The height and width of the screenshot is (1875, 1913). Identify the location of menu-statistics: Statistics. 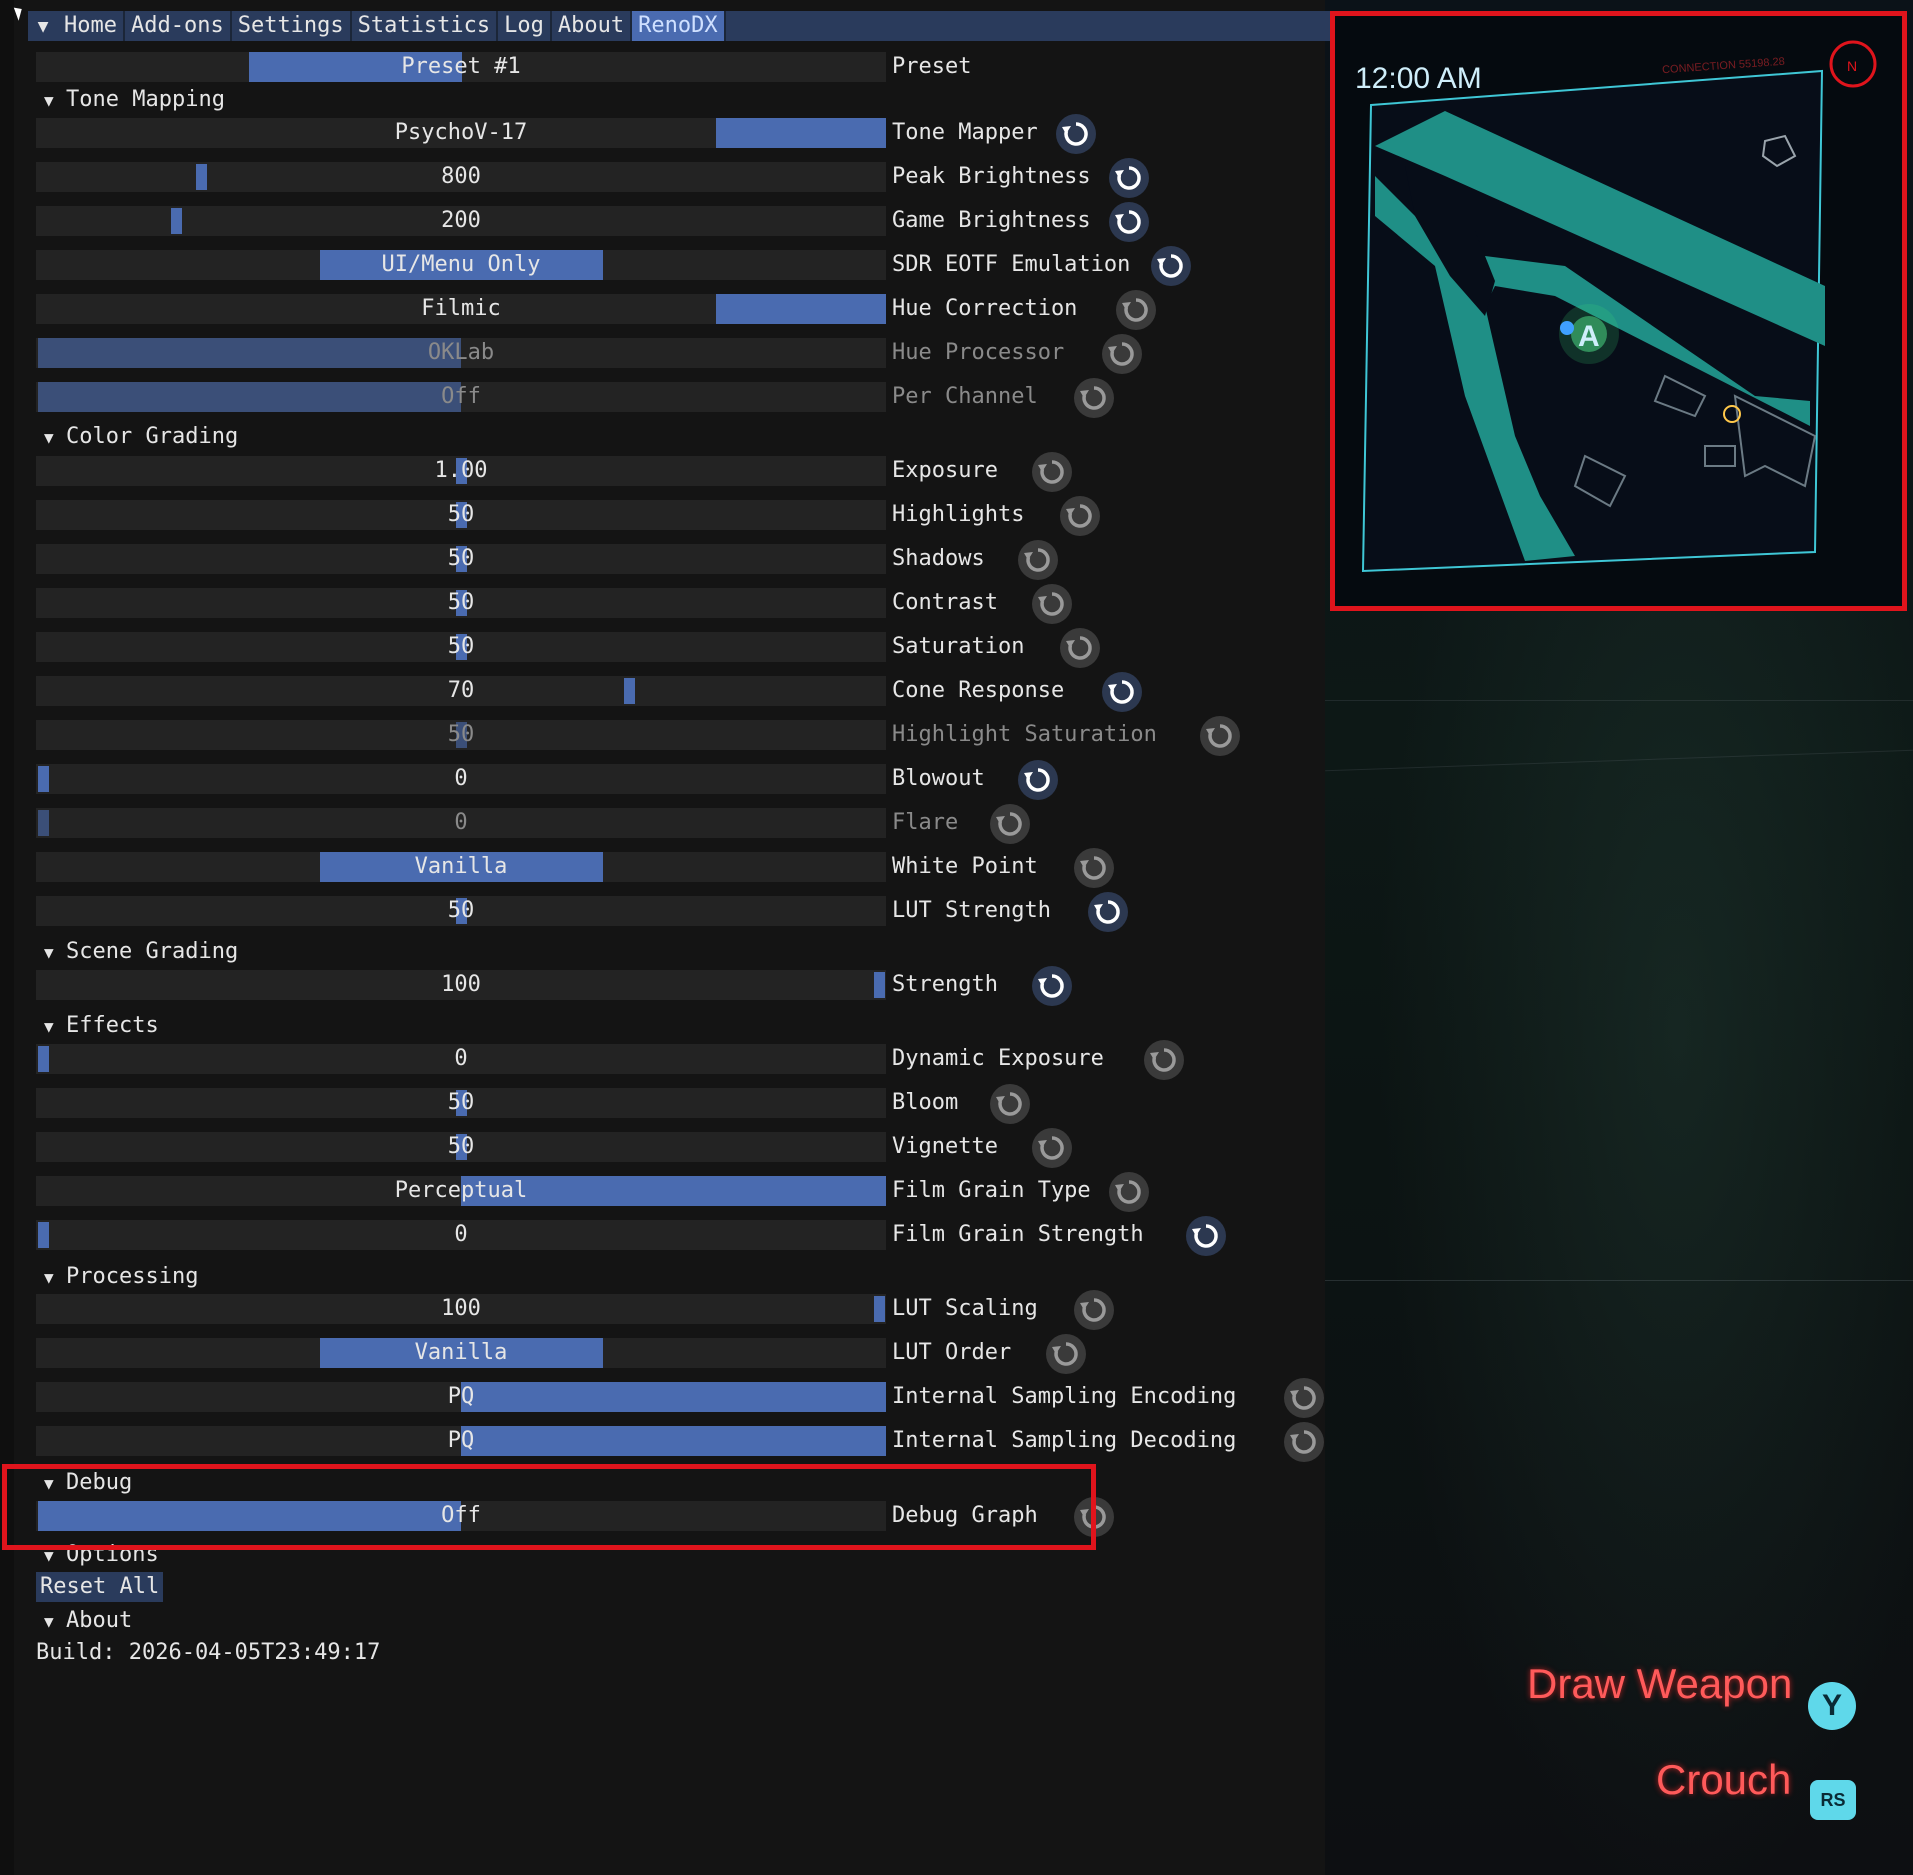
(425, 26).